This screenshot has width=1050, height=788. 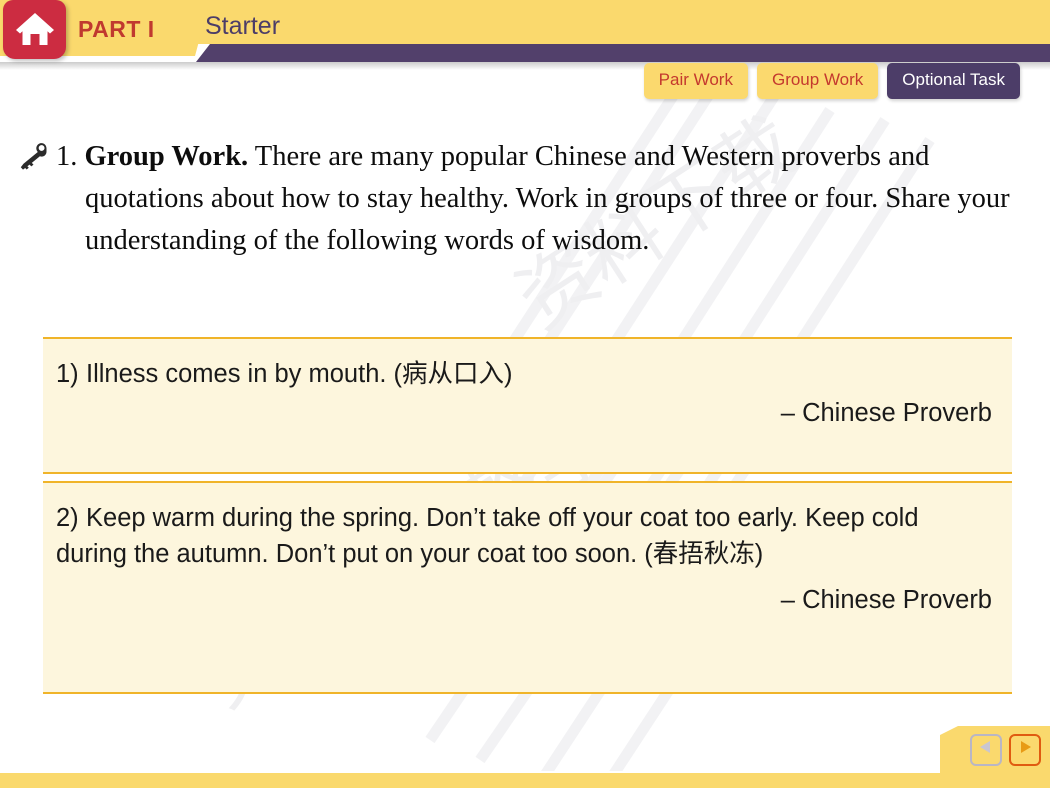 What do you see at coordinates (67, 518) in the screenshot?
I see `quote-number: 2)` at bounding box center [67, 518].